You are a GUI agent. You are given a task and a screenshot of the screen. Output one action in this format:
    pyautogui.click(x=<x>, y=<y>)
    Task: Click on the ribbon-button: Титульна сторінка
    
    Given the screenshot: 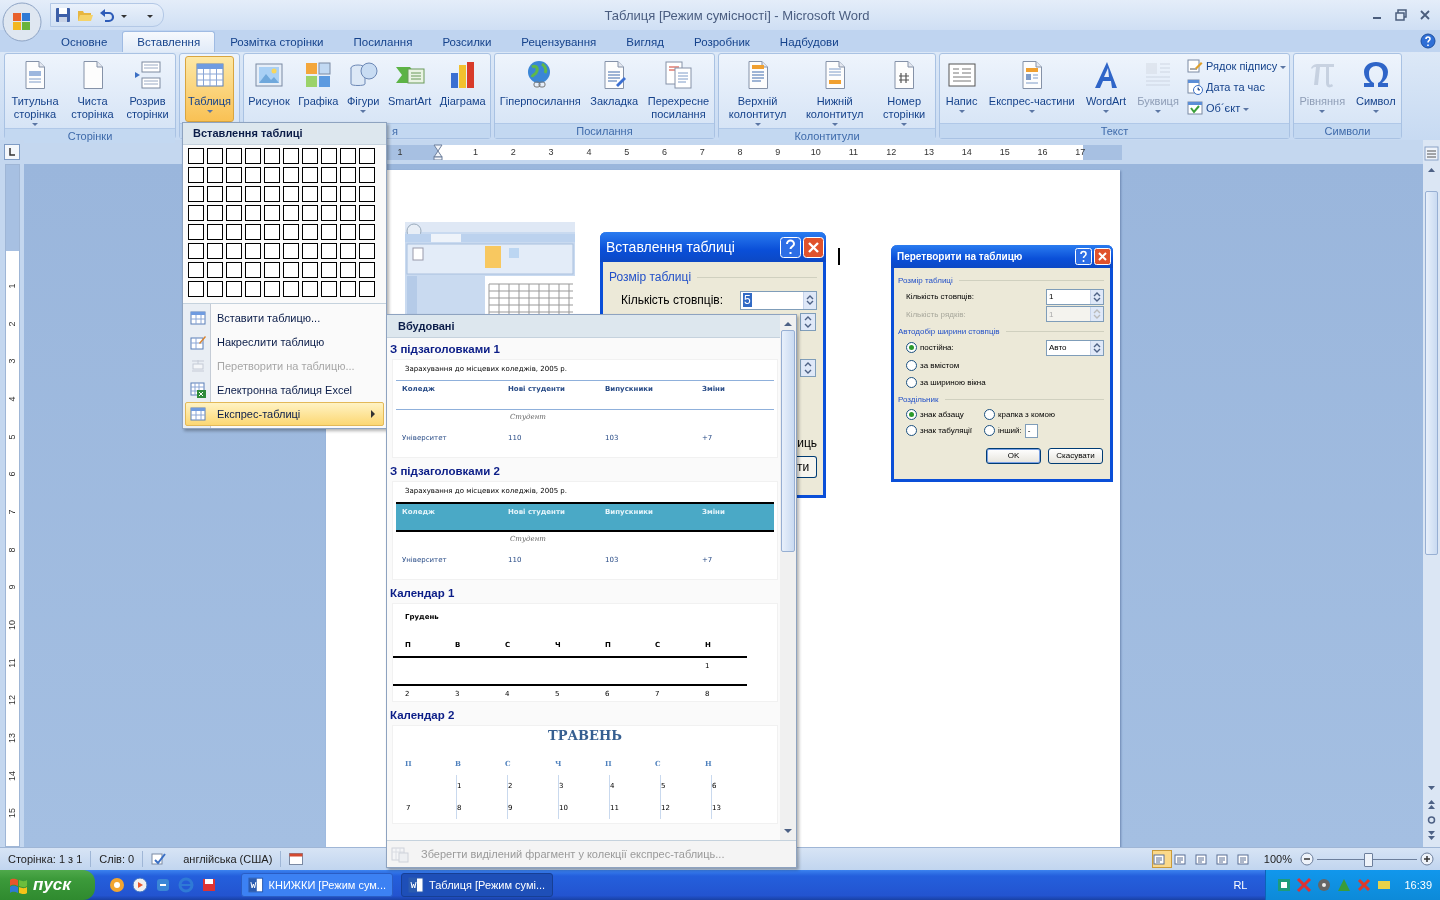 What is the action you would take?
    pyautogui.click(x=35, y=92)
    